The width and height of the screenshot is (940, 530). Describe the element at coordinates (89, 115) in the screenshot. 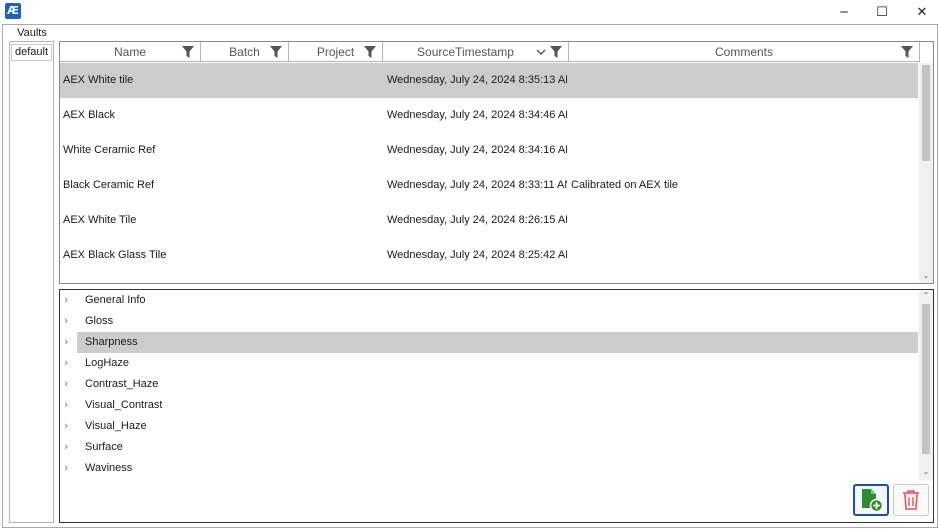

I see `cell-name: AEX Black` at that location.